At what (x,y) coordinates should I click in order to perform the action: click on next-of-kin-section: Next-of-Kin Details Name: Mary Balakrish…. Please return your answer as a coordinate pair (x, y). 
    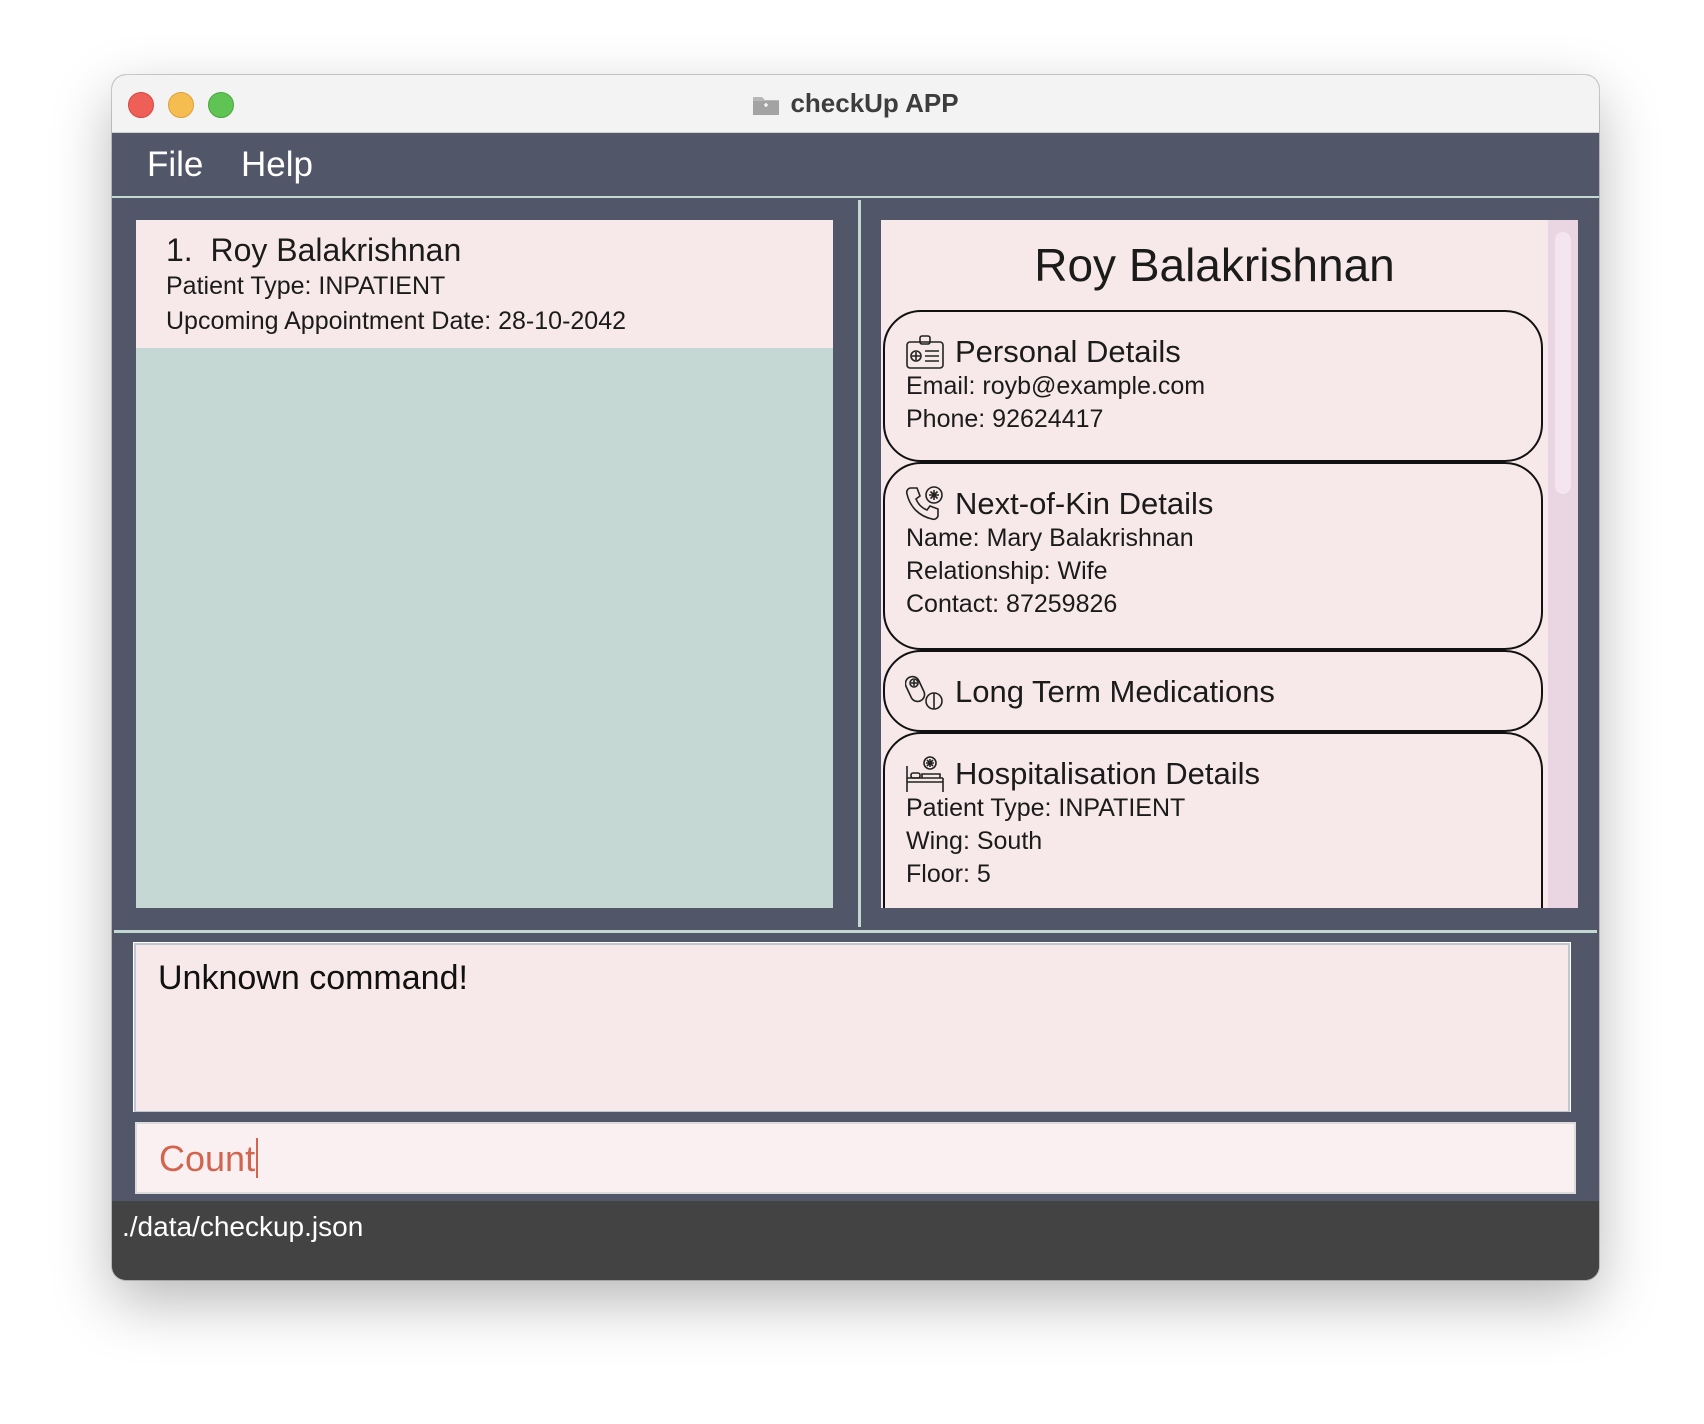
    Looking at the image, I should click on (1213, 556).